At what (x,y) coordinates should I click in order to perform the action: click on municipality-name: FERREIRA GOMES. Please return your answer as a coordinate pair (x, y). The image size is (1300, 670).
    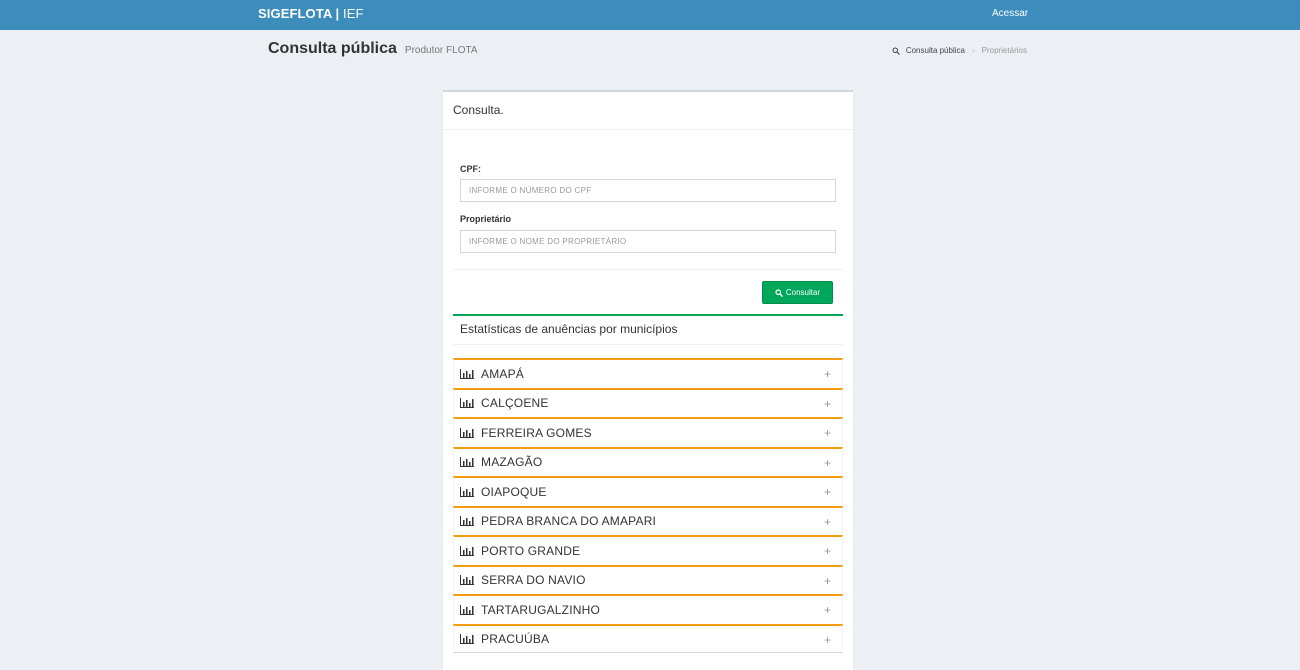
    Looking at the image, I should click on (536, 432).